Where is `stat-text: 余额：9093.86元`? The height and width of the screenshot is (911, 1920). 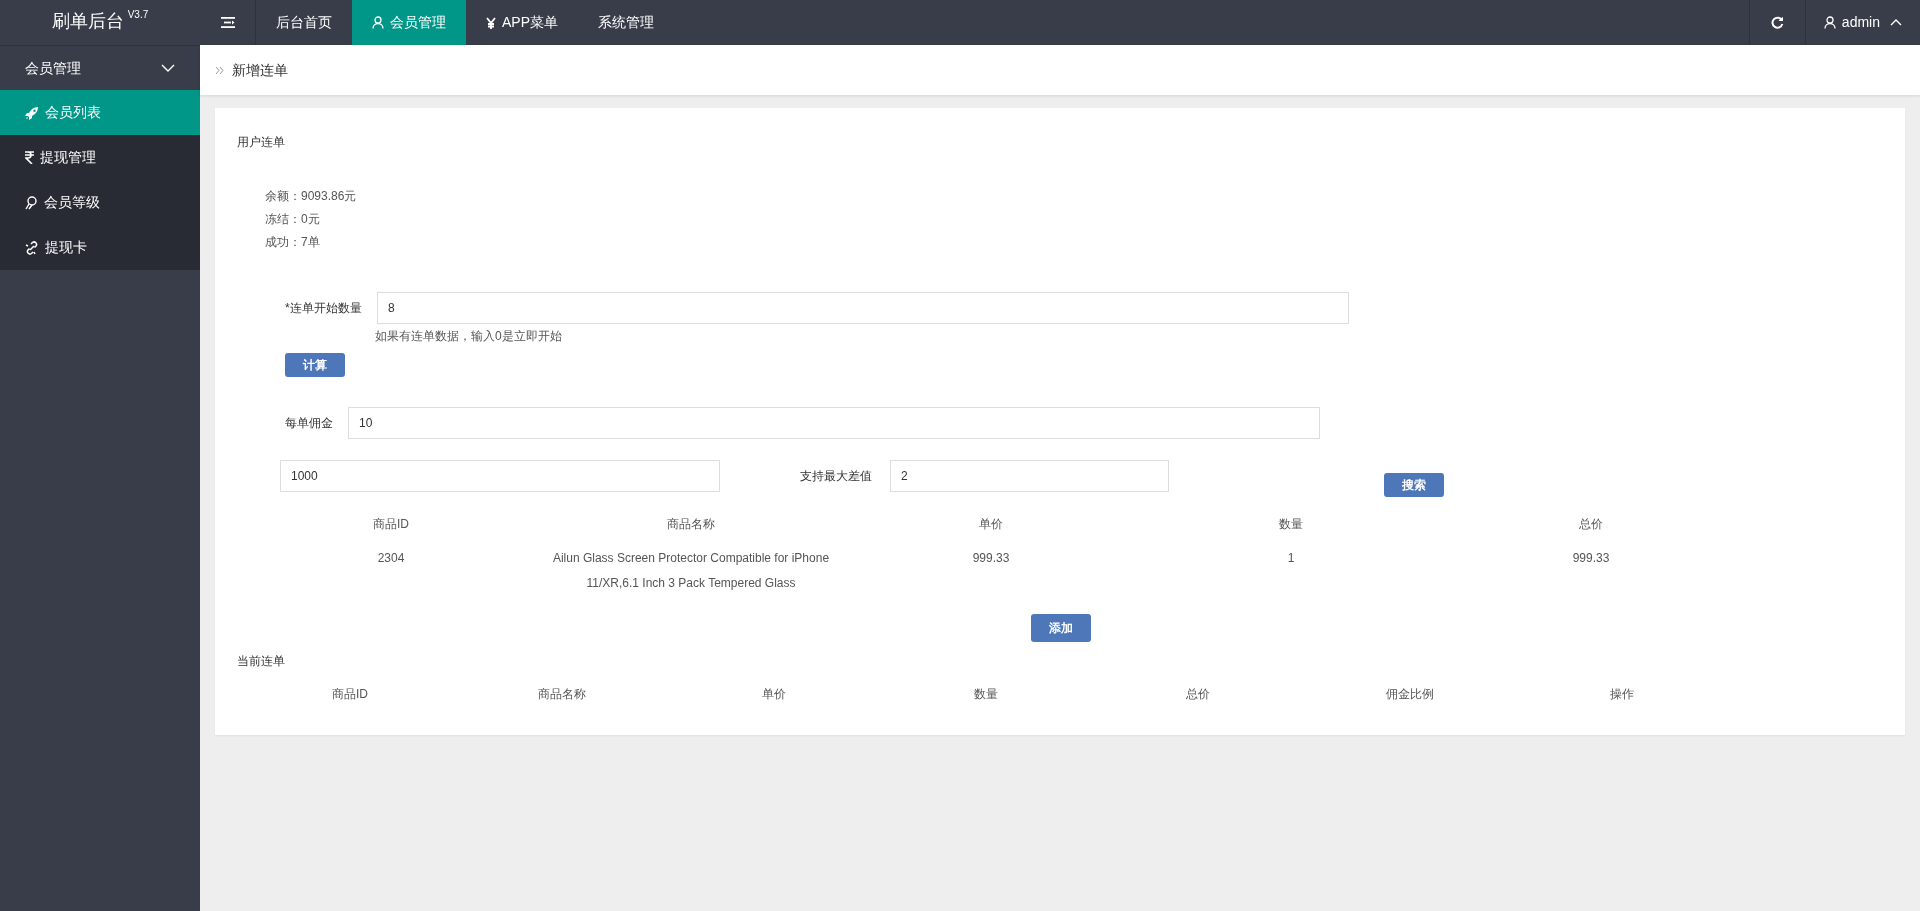 stat-text: 余额：9093.86元 is located at coordinates (311, 196).